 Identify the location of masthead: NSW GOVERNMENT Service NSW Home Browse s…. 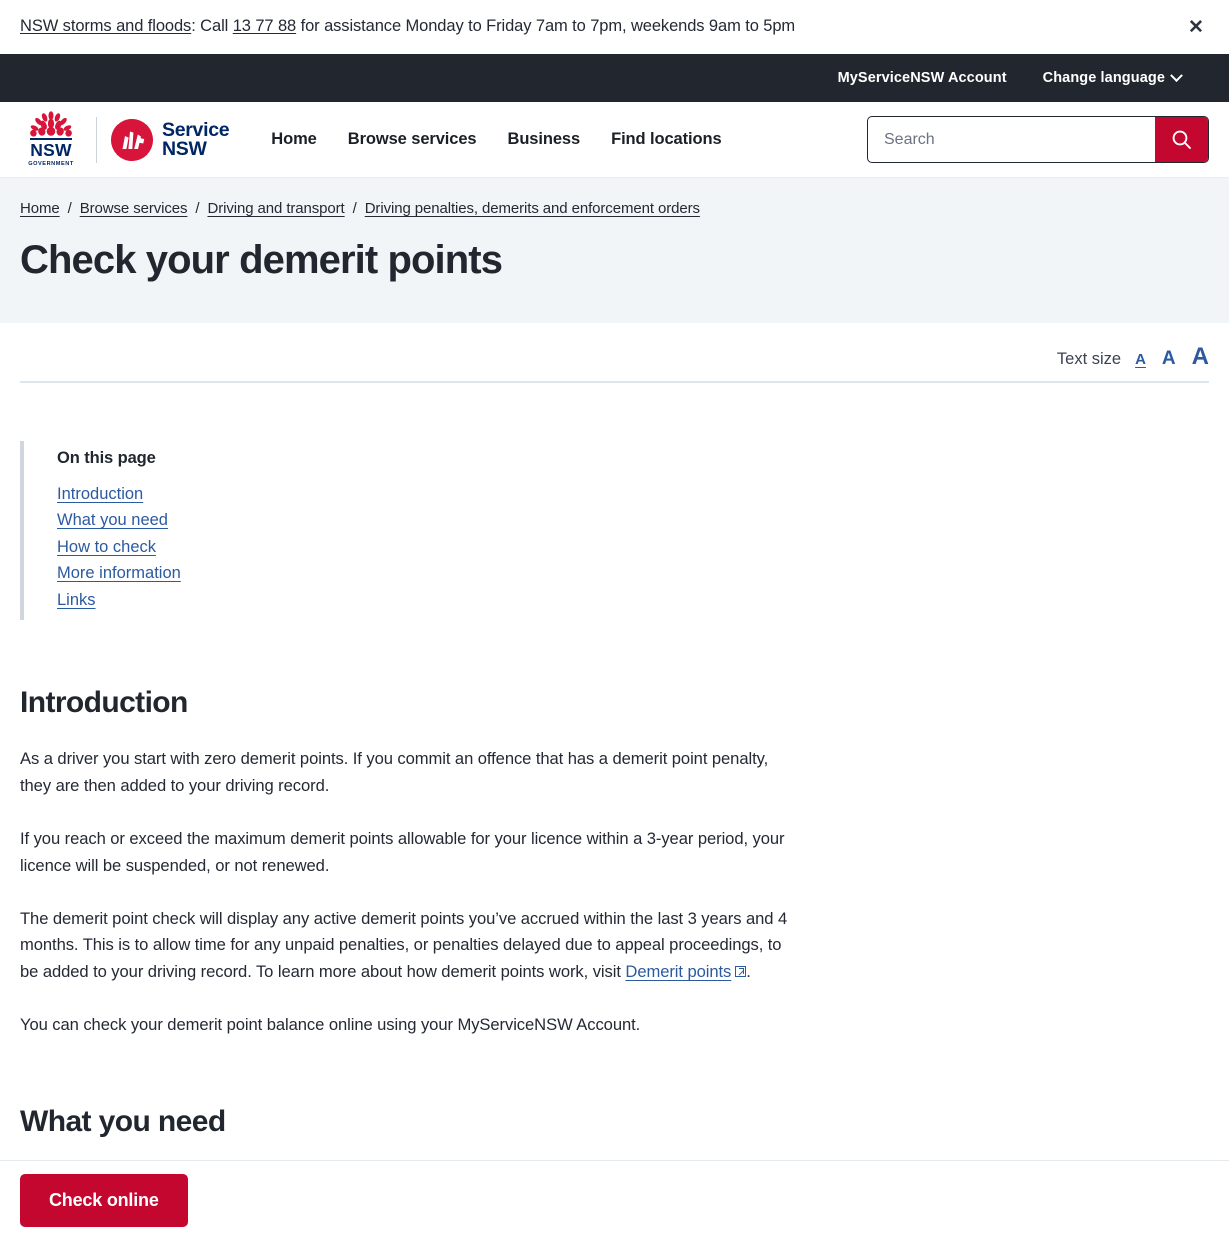
(614, 140).